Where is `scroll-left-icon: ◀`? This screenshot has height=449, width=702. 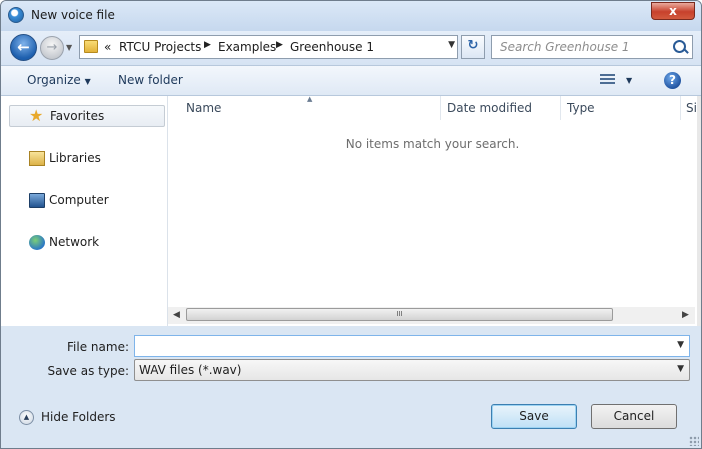 scroll-left-icon: ◀ is located at coordinates (176, 315).